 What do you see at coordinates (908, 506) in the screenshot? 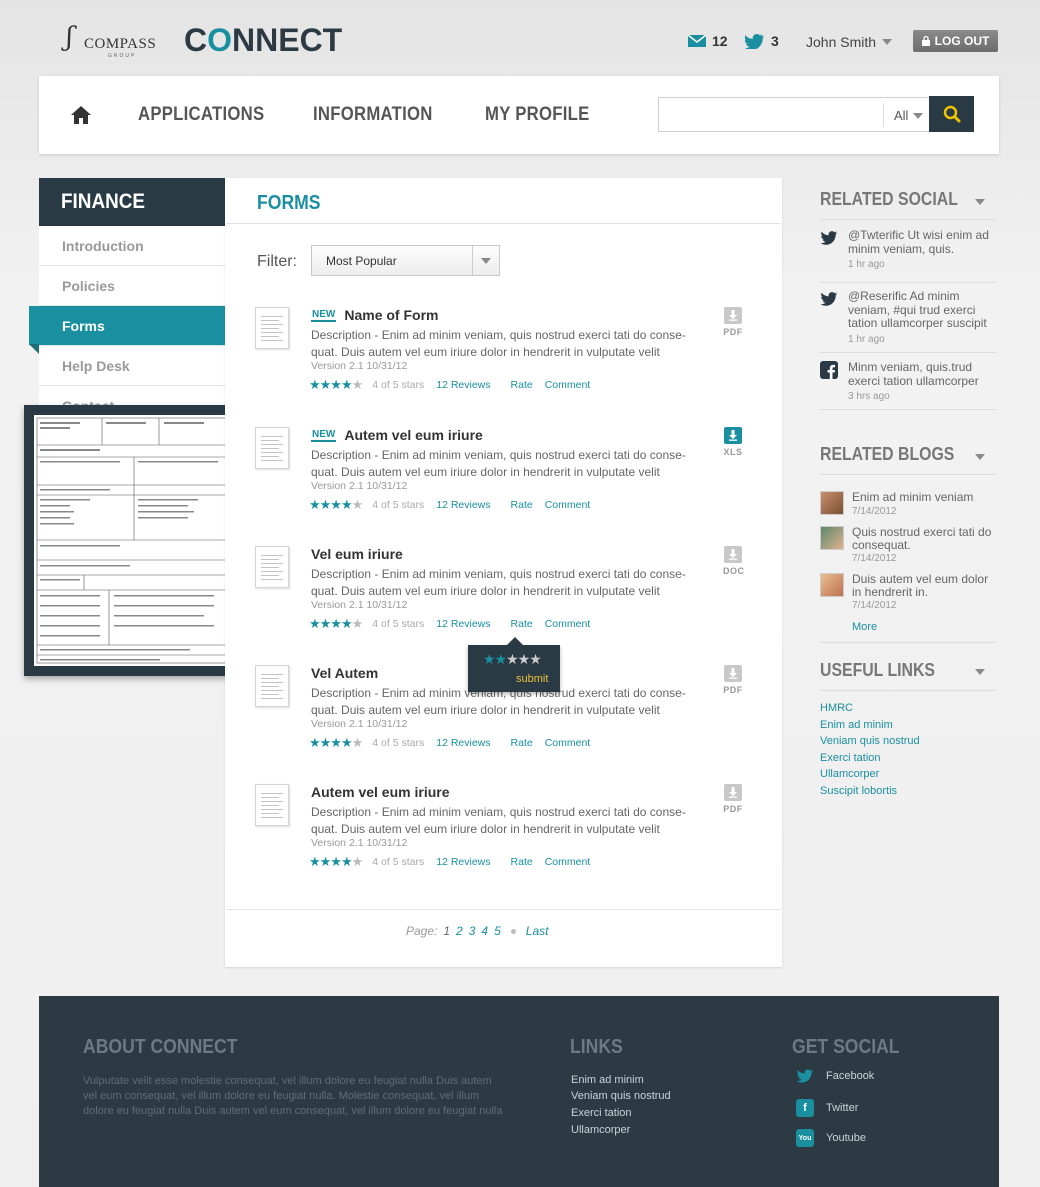
I see `blog-post: Enim ad minim veniam 7/14/2012` at bounding box center [908, 506].